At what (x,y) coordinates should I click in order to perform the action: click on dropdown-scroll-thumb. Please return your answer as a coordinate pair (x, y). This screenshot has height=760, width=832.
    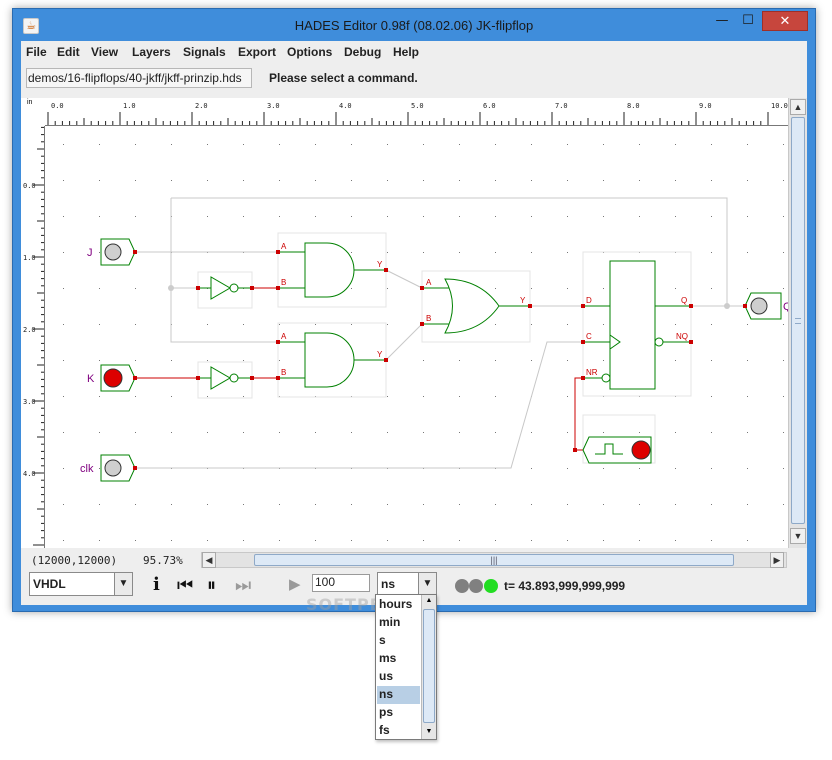
    Looking at the image, I should click on (429, 666).